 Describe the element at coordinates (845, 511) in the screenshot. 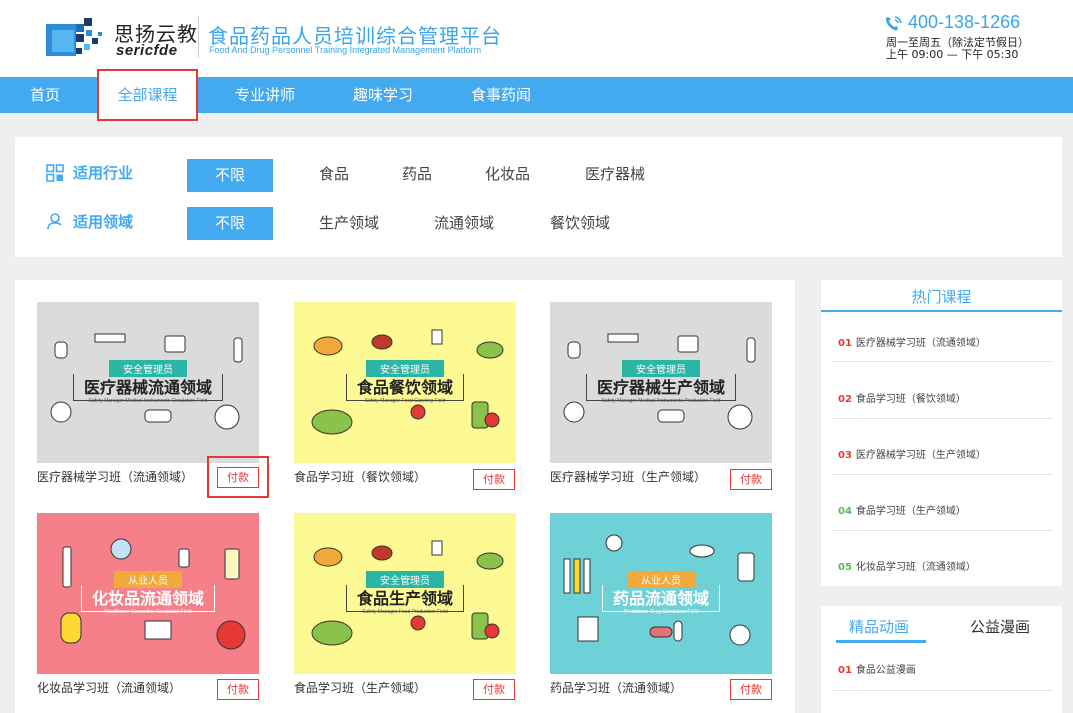

I see `hot-course-rank: 04` at that location.